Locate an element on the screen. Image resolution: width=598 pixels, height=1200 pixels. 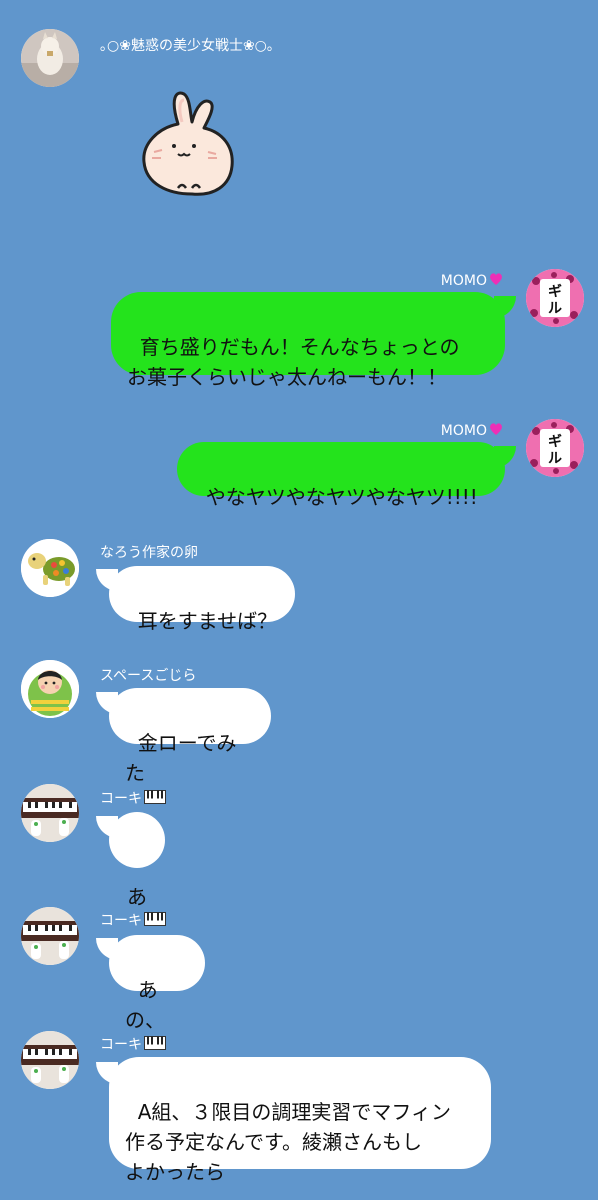
sender-name: なろう作家の卵 is located at coordinates (149, 553).